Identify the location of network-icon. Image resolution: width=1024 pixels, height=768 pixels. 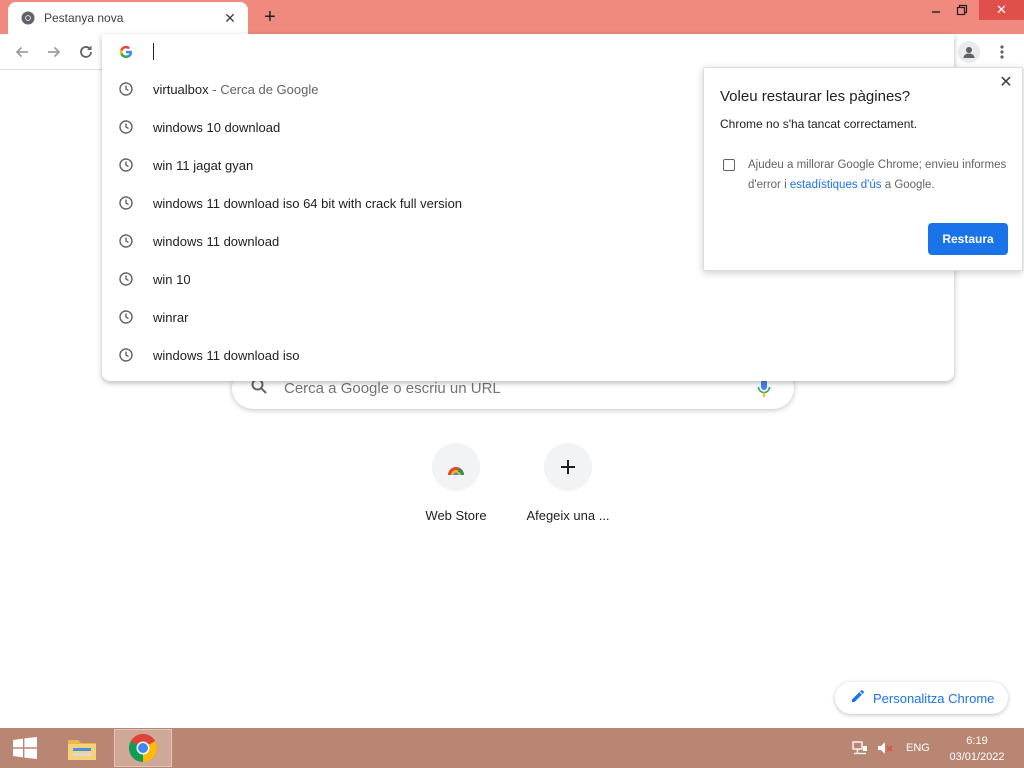
(860, 748).